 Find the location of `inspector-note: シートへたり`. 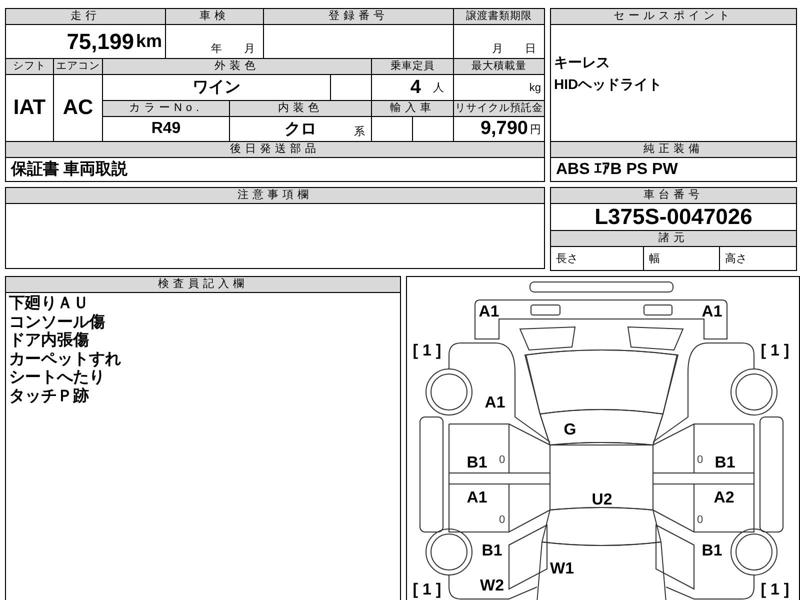

inspector-note: シートへたり is located at coordinates (57, 378).